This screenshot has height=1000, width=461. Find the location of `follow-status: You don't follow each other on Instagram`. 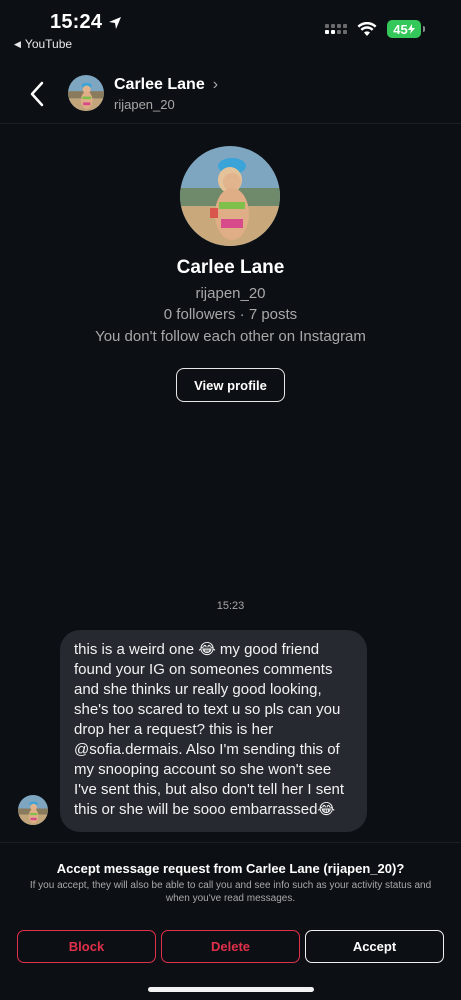

follow-status: You don't follow each other on Instagram is located at coordinates (230, 336).